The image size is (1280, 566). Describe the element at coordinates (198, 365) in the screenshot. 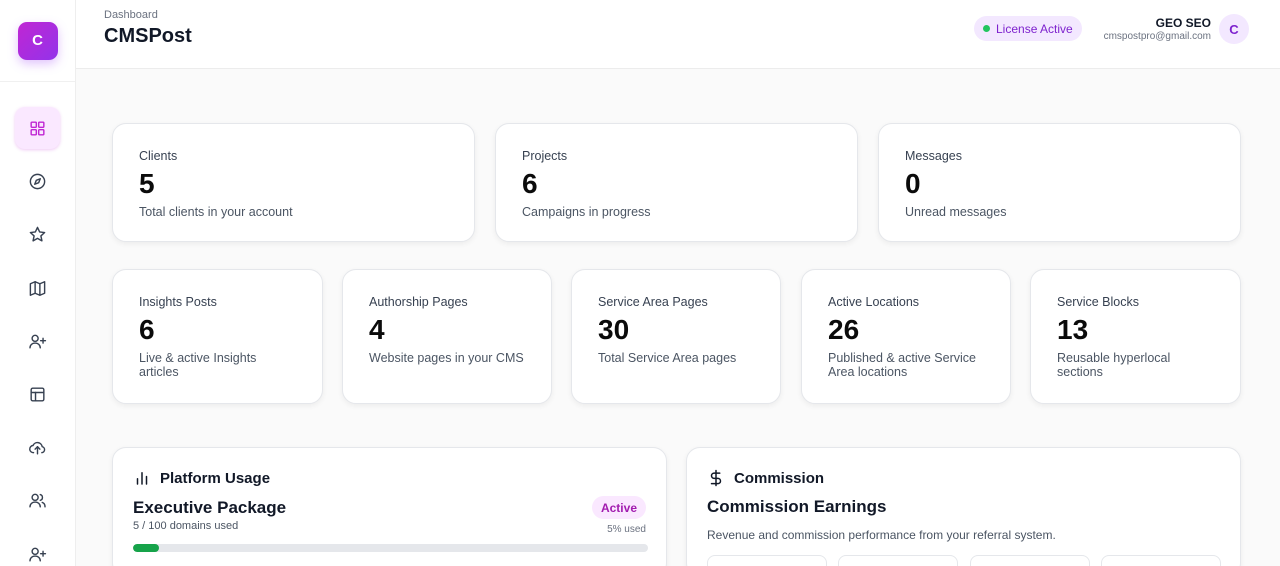

I see `stat-description: Live & active Insights articles` at that location.